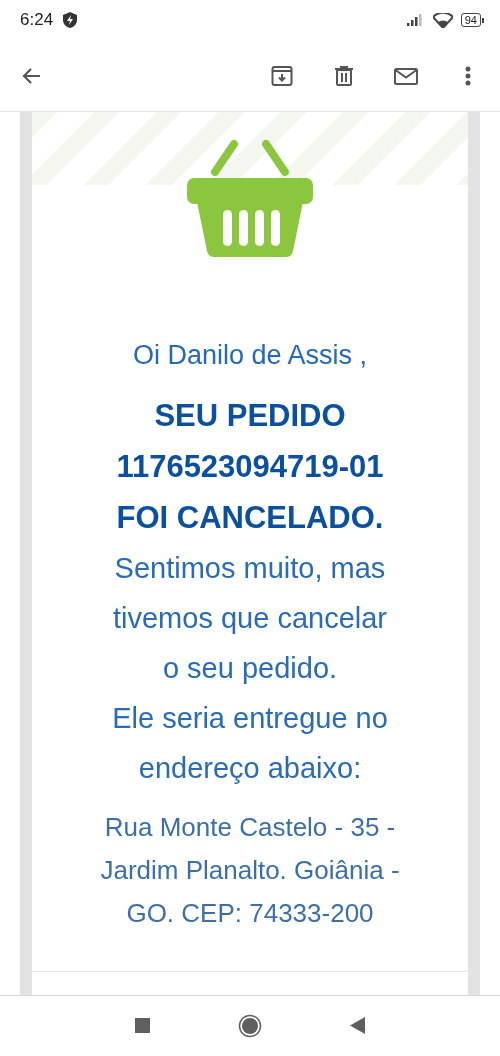 The height and width of the screenshot is (1056, 500). What do you see at coordinates (250, 200) in the screenshot?
I see `shopping-basket-icon` at bounding box center [250, 200].